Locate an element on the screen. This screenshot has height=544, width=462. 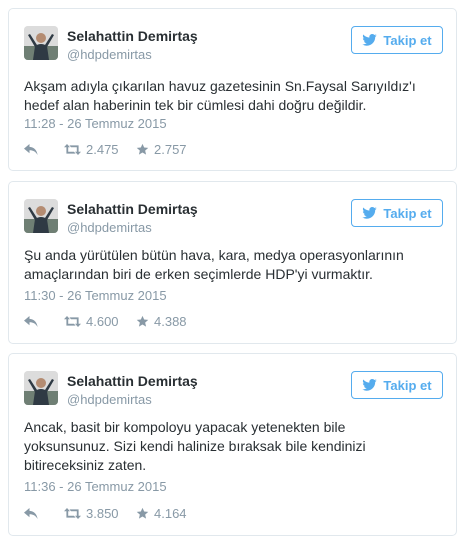
retweet-button: 3.850 is located at coordinates (100, 513).